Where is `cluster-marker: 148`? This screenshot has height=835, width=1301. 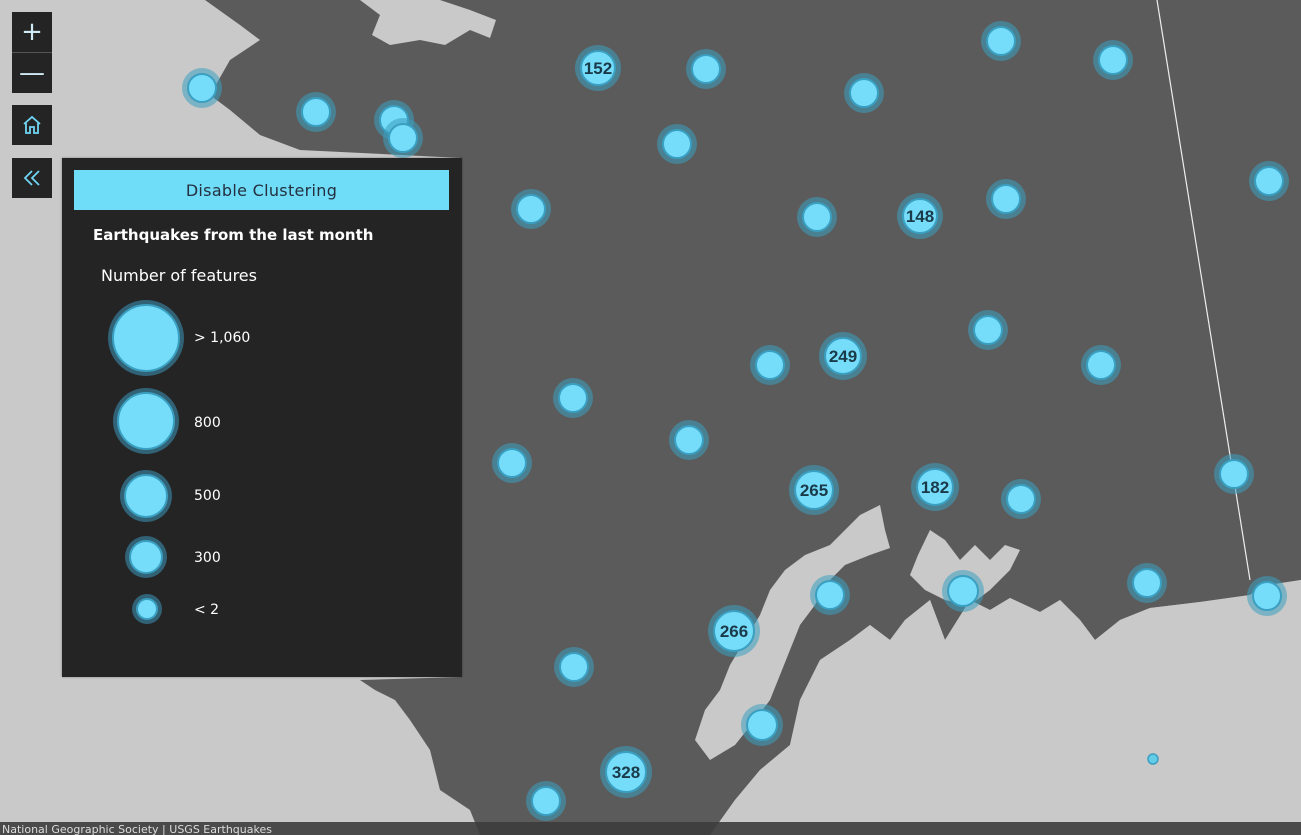
cluster-marker: 148 is located at coordinates (920, 216).